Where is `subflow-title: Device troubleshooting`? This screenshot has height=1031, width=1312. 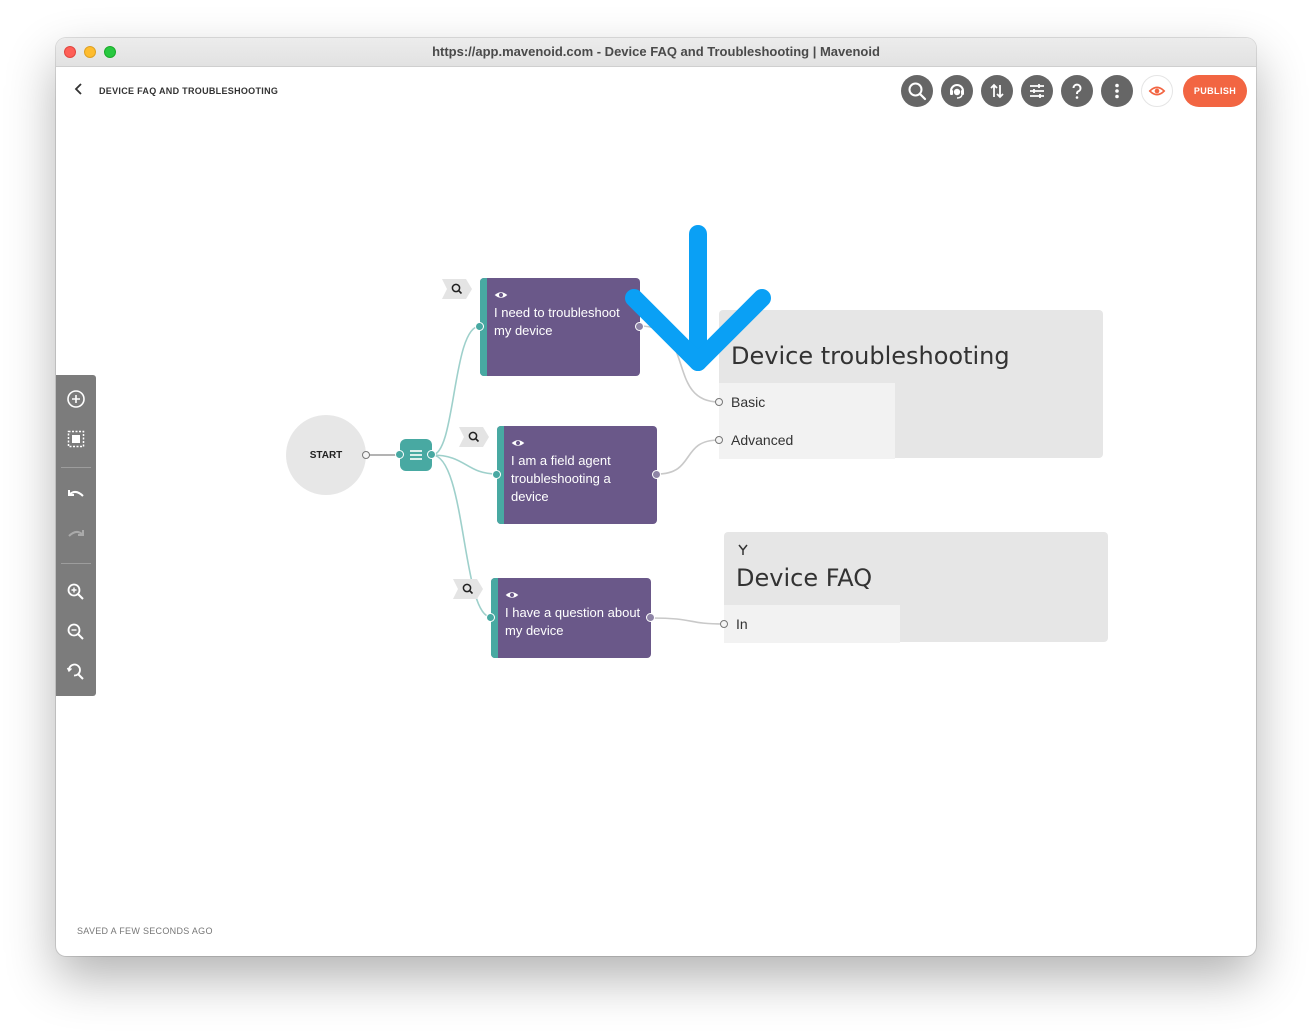
subflow-title: Device troubleshooting is located at coordinates (870, 356).